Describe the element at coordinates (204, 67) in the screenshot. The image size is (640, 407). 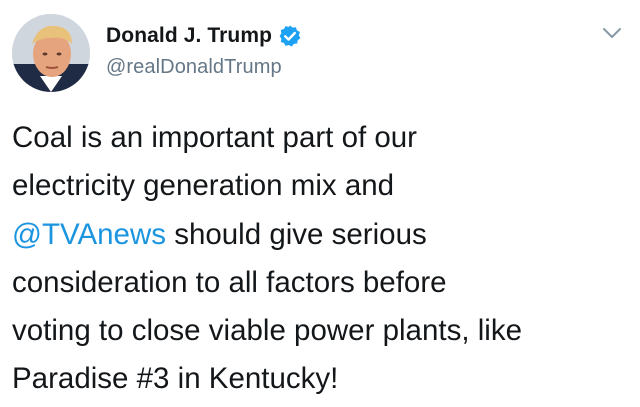
I see `user-handle: @realDonaldTrump` at that location.